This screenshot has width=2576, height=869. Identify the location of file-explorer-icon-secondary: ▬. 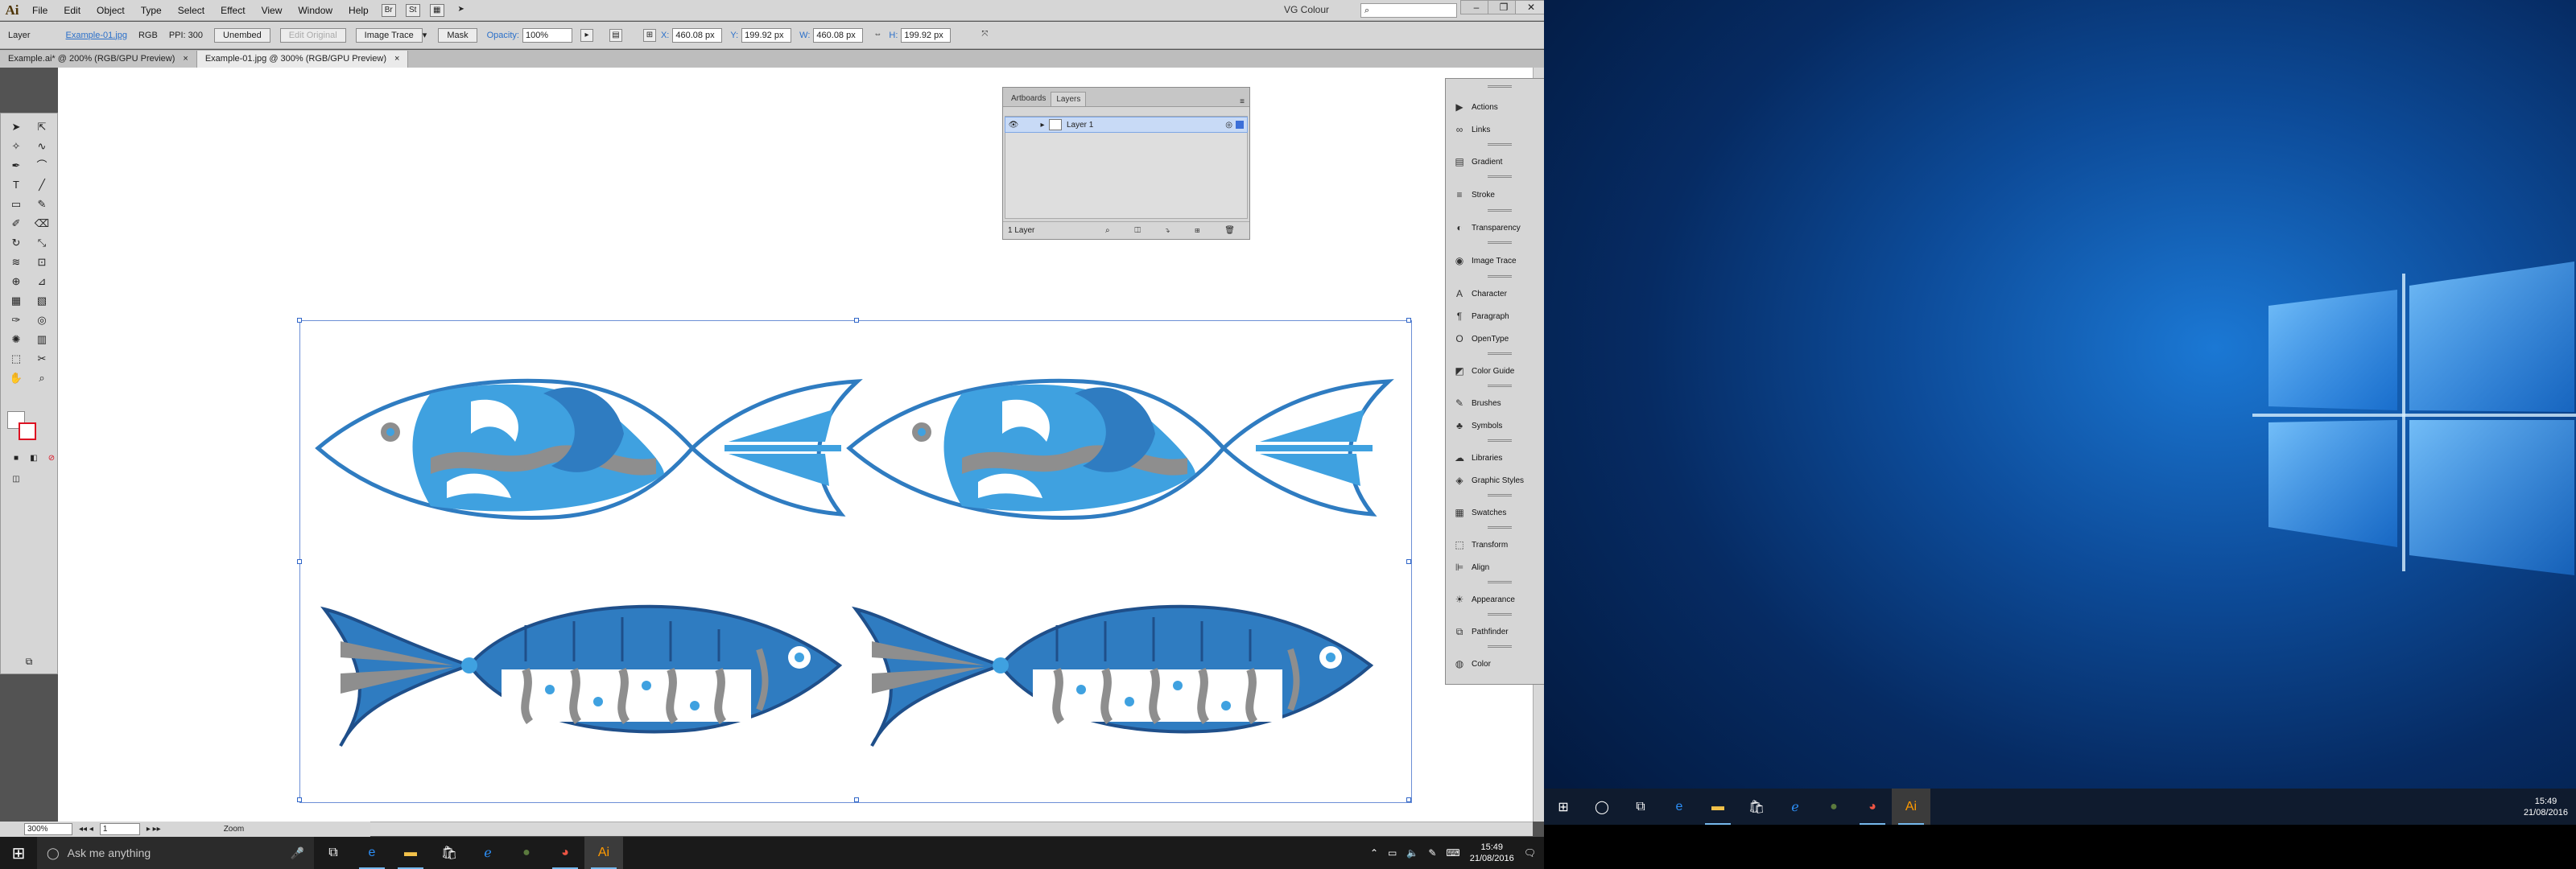
(1718, 807).